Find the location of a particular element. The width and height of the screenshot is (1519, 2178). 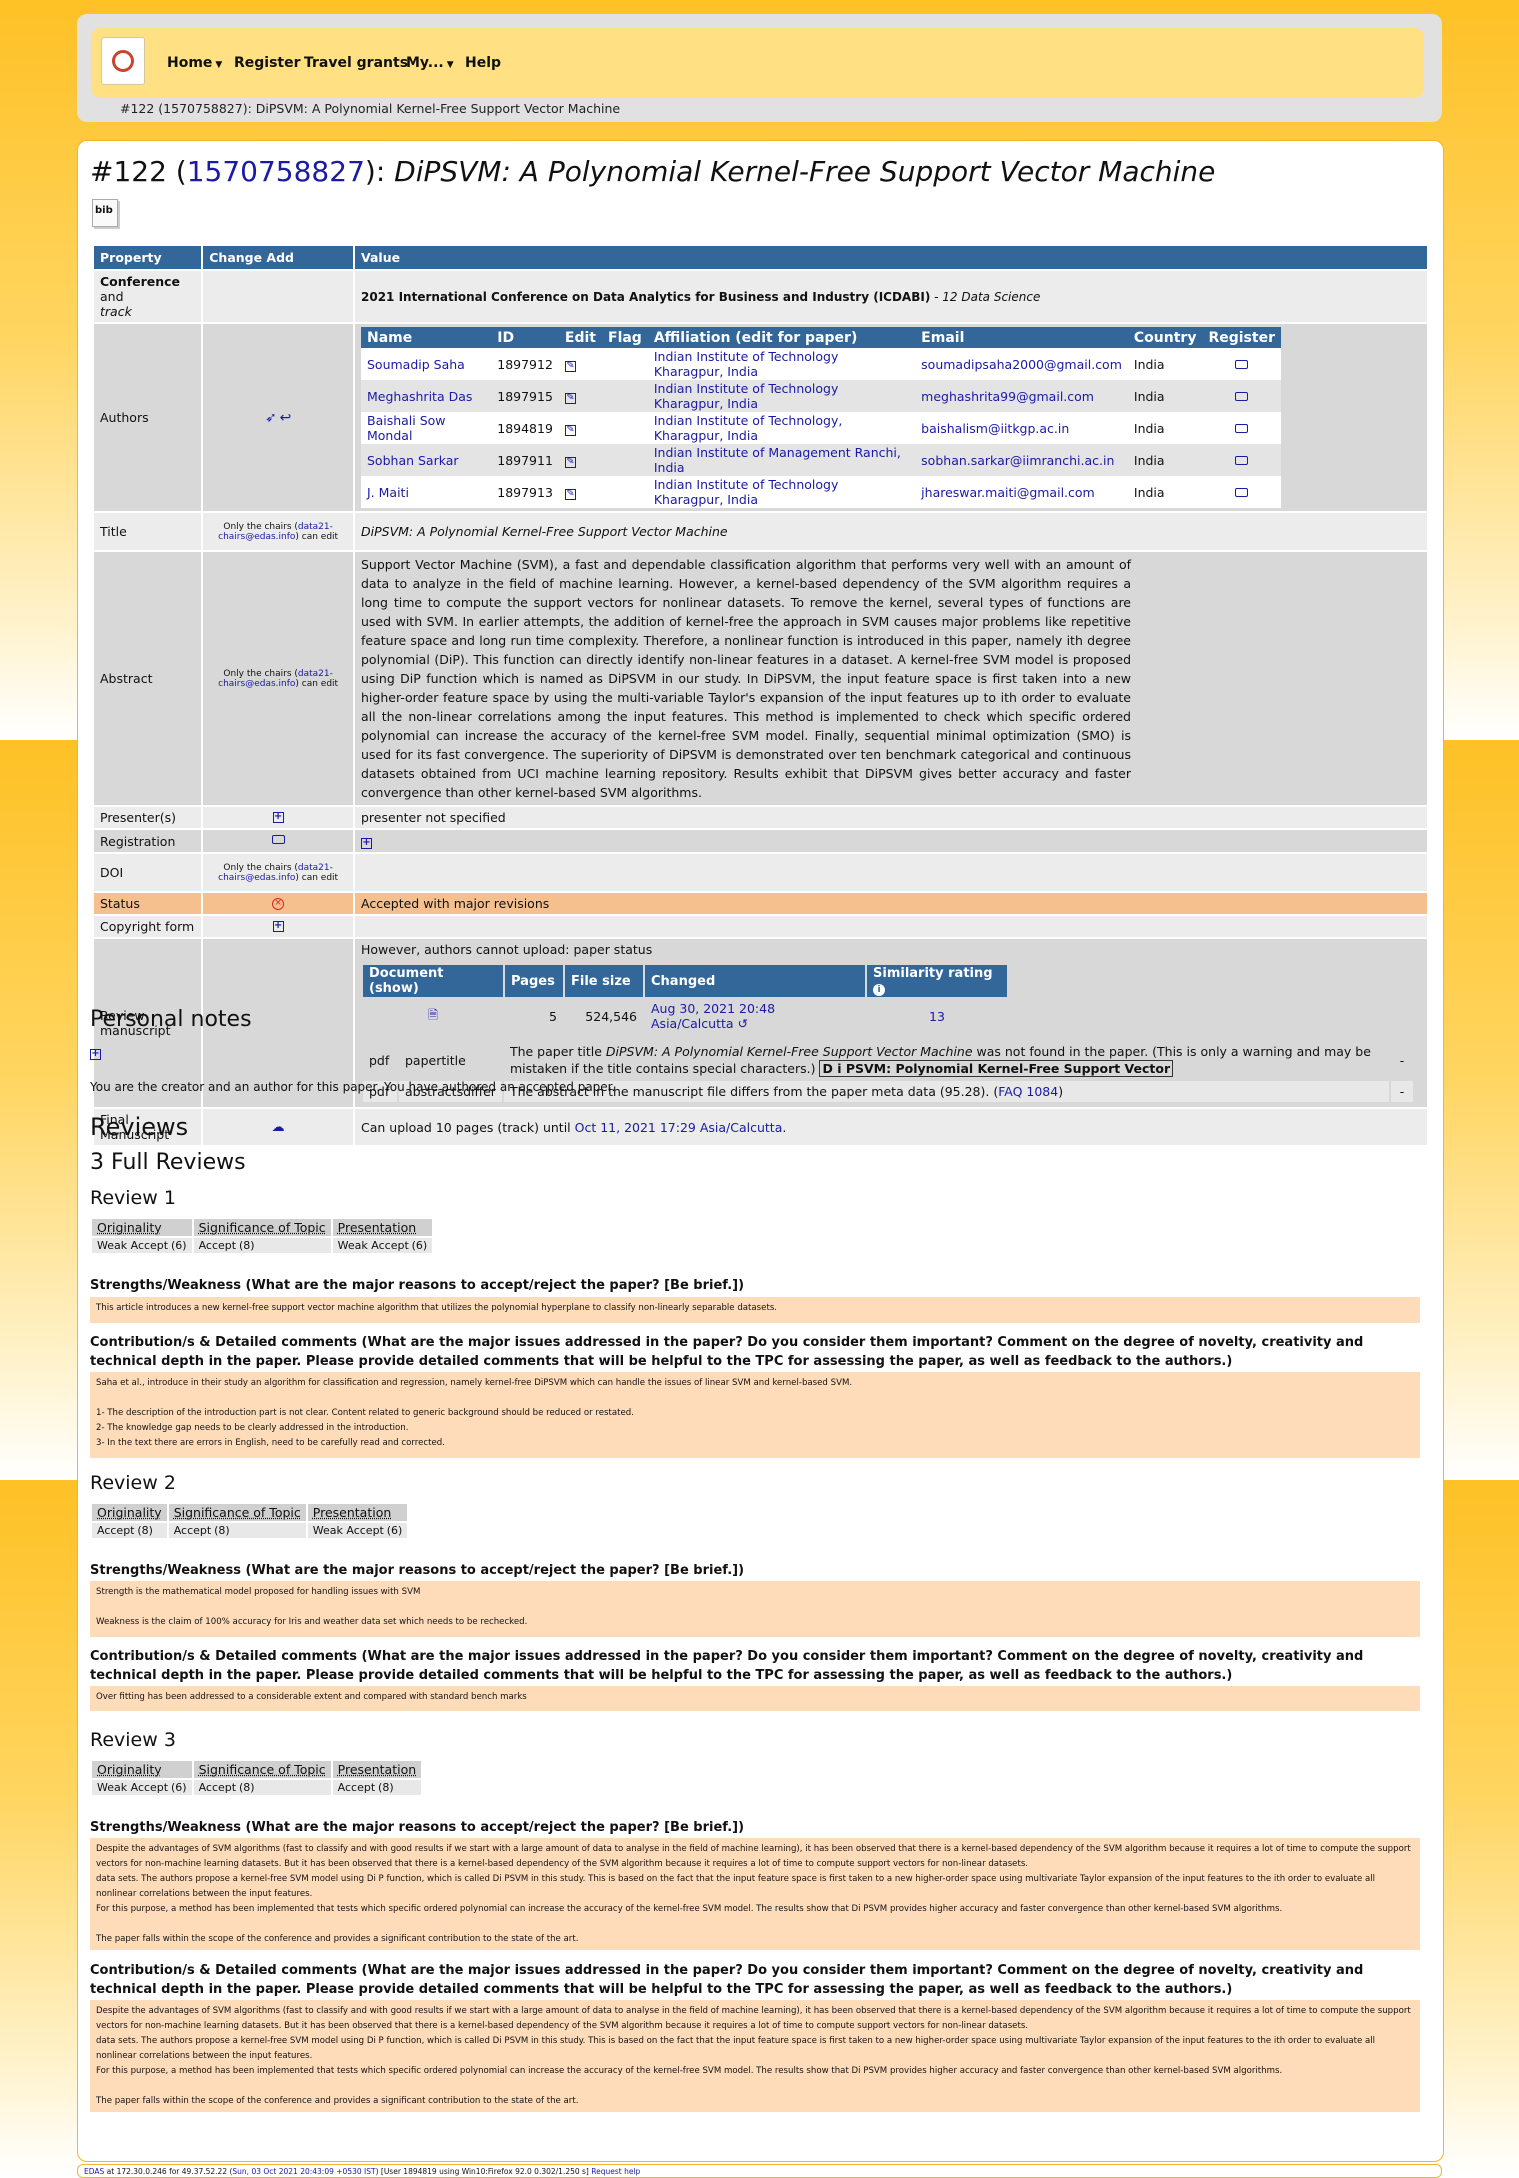

similarity-link: 13 is located at coordinates (937, 1016).